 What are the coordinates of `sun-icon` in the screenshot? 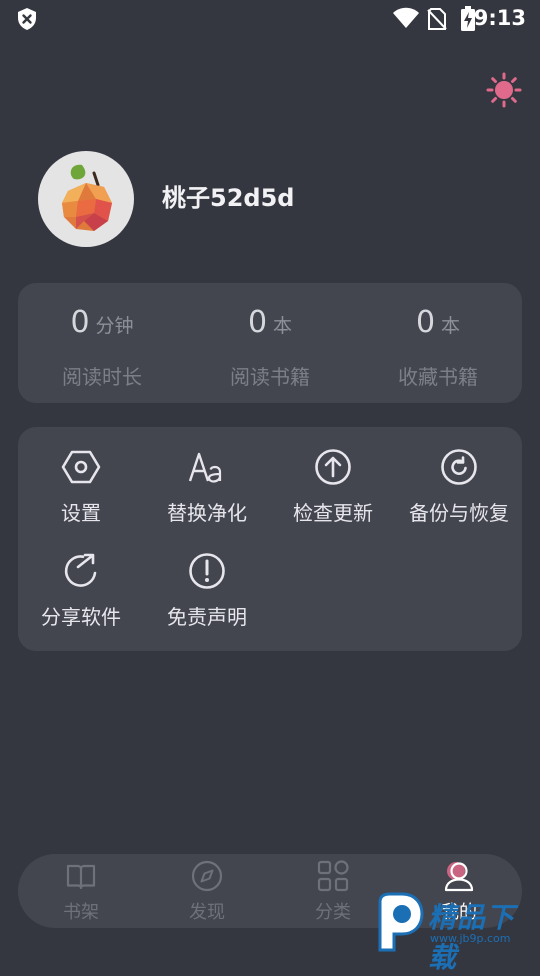 It's located at (504, 90).